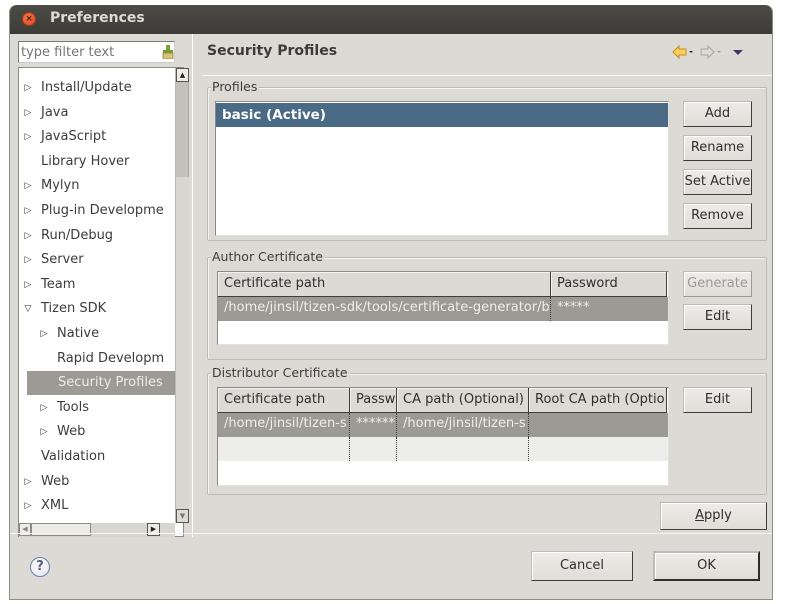 The image size is (794, 604). What do you see at coordinates (92, 334) in the screenshot?
I see `tree-item: ▷ Native` at bounding box center [92, 334].